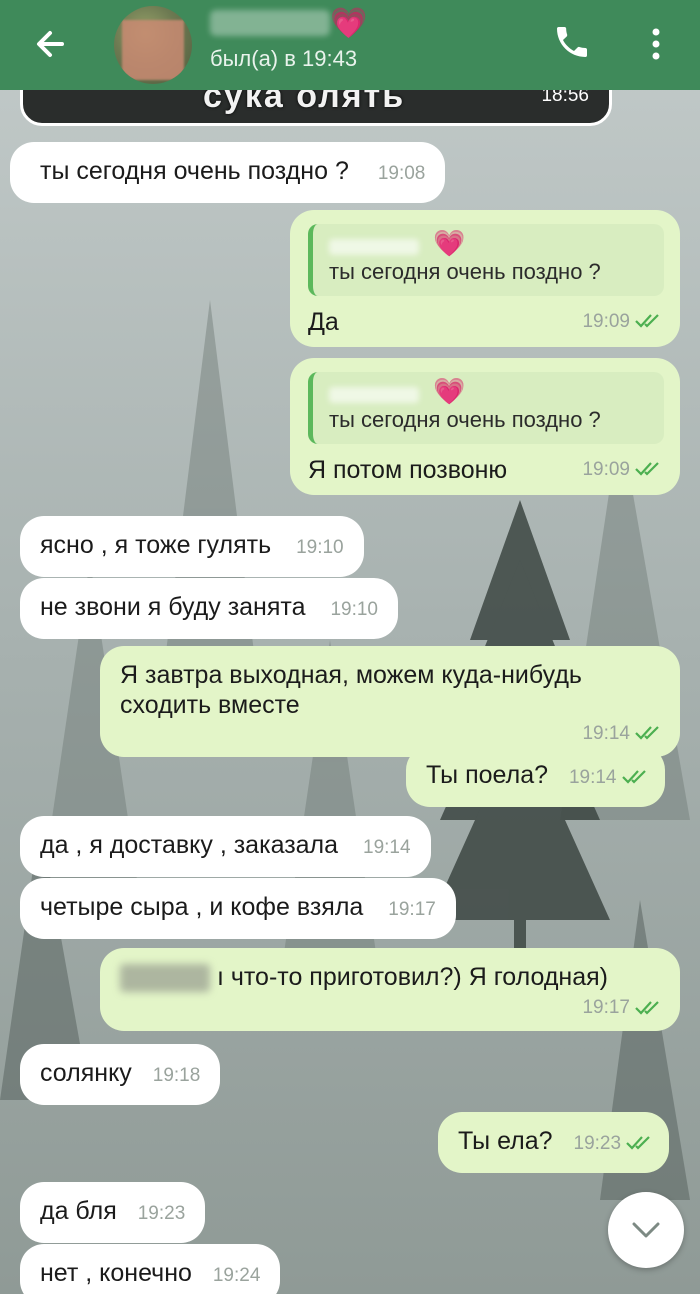 This screenshot has height=1294, width=700. I want to click on more-vertical-icon, so click(656, 44).